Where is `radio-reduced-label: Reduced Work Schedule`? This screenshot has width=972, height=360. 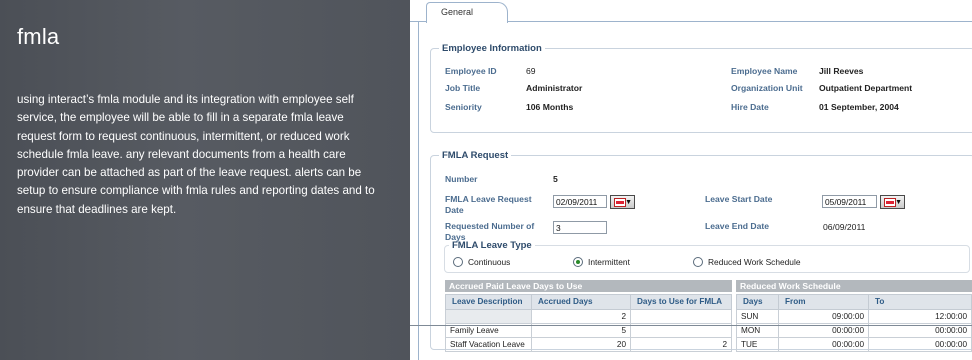 radio-reduced-label: Reduced Work Schedule is located at coordinates (754, 262).